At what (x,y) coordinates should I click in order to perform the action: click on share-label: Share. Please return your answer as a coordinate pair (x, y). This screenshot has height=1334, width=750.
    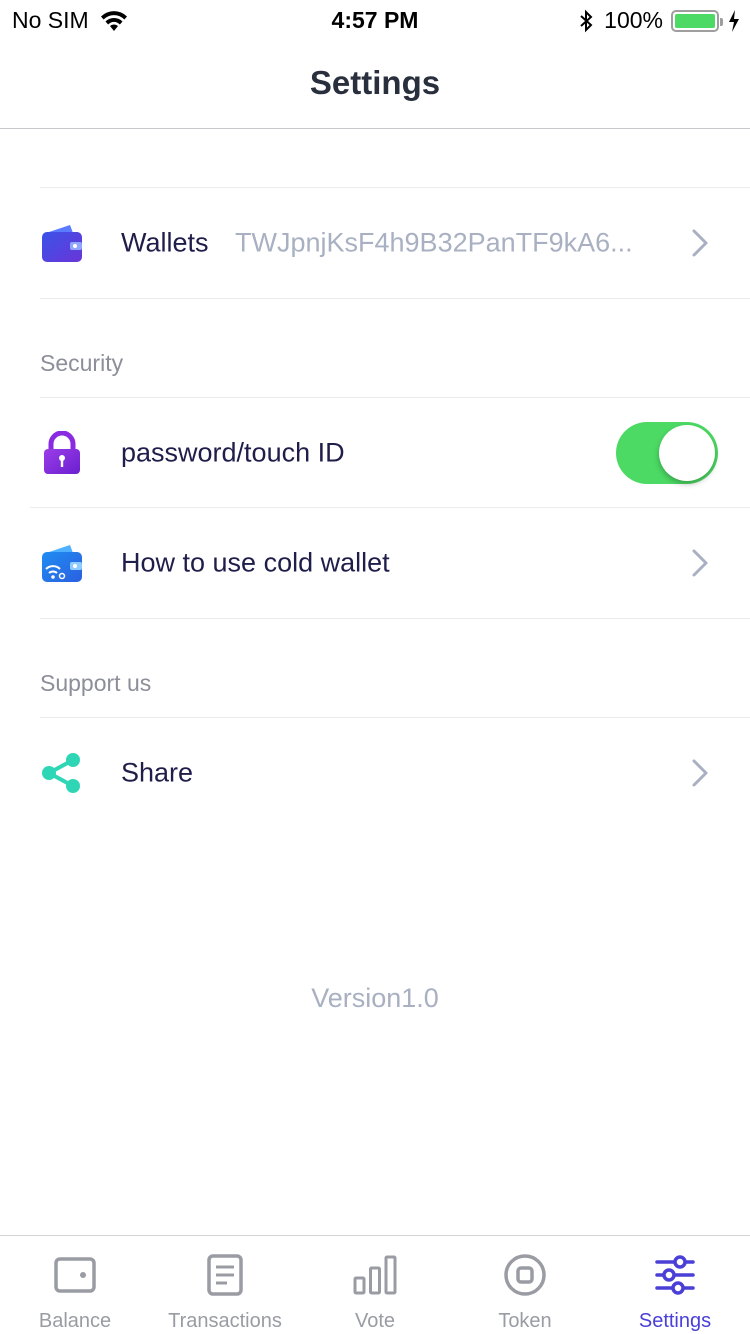
    Looking at the image, I should click on (157, 772).